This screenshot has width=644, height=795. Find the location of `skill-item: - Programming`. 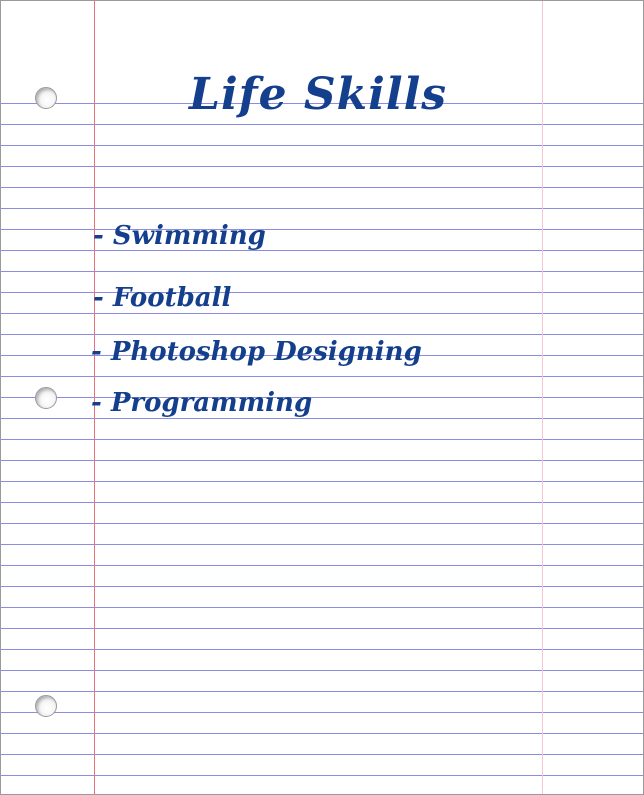

skill-item: - Programming is located at coordinates (202, 403).